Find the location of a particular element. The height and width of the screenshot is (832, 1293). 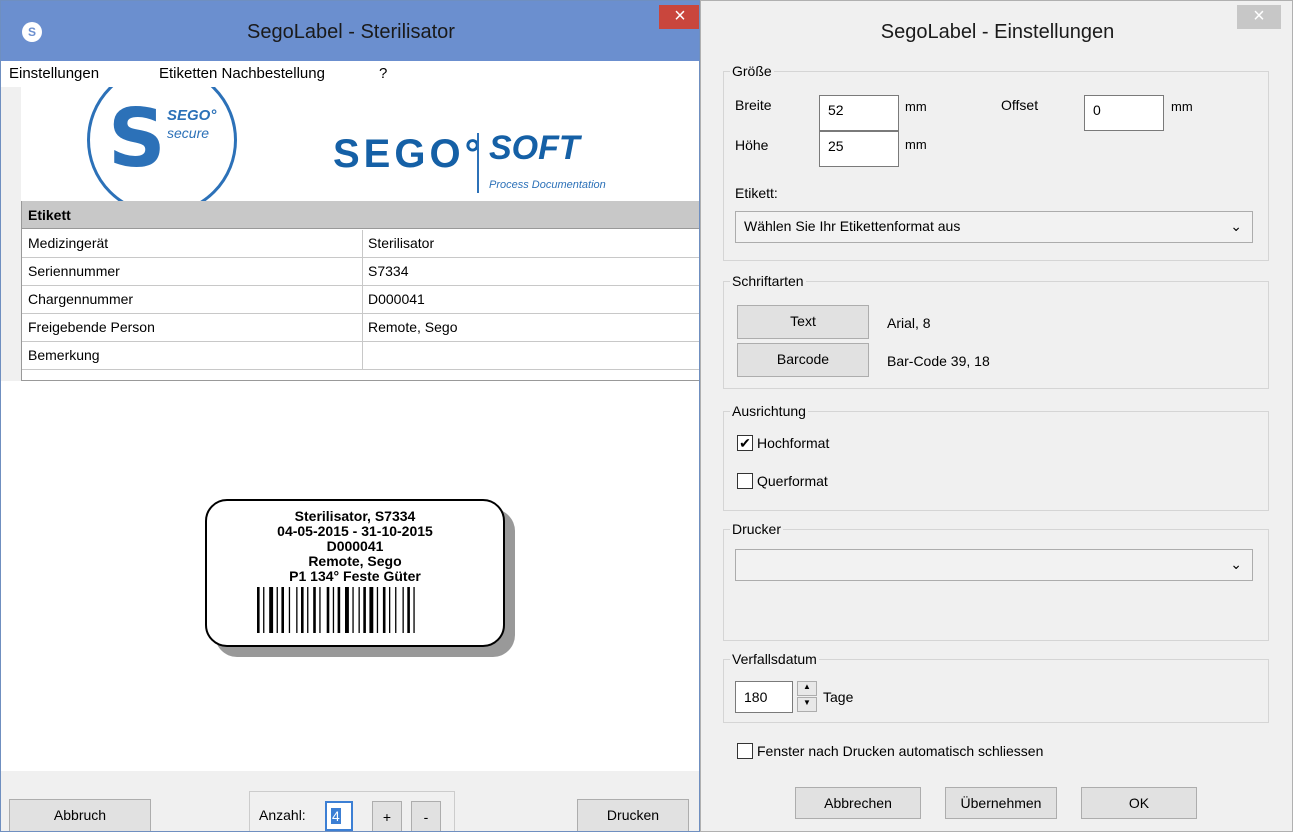

anzahl-input: 4 is located at coordinates (339, 816).